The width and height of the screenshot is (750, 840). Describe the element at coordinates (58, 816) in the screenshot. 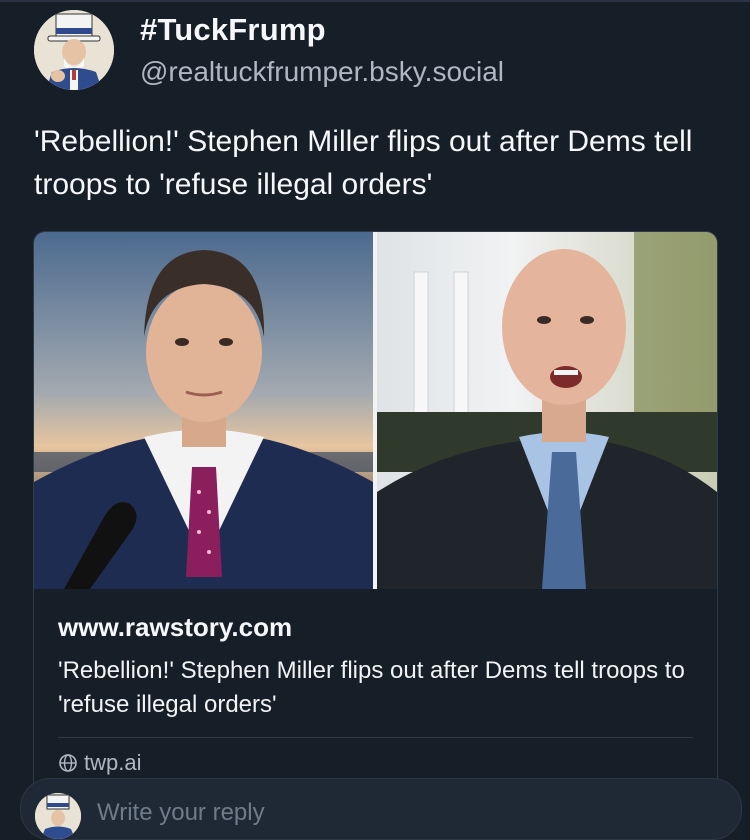

I see `reply-avatar` at that location.